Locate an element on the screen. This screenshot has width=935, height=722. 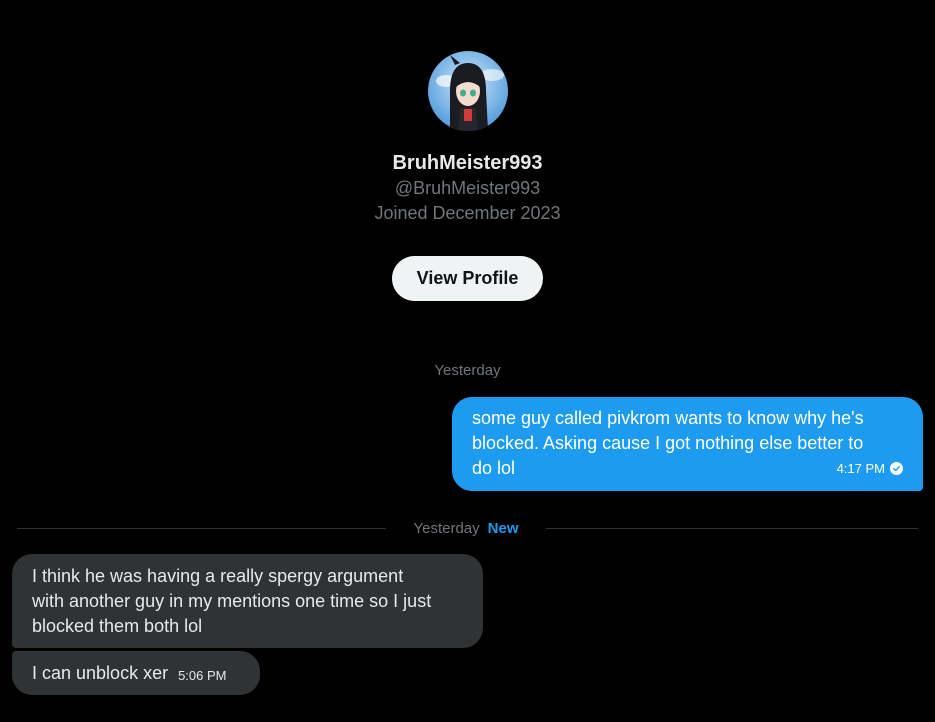
message-text: I can unblock xer is located at coordinates (100, 672).